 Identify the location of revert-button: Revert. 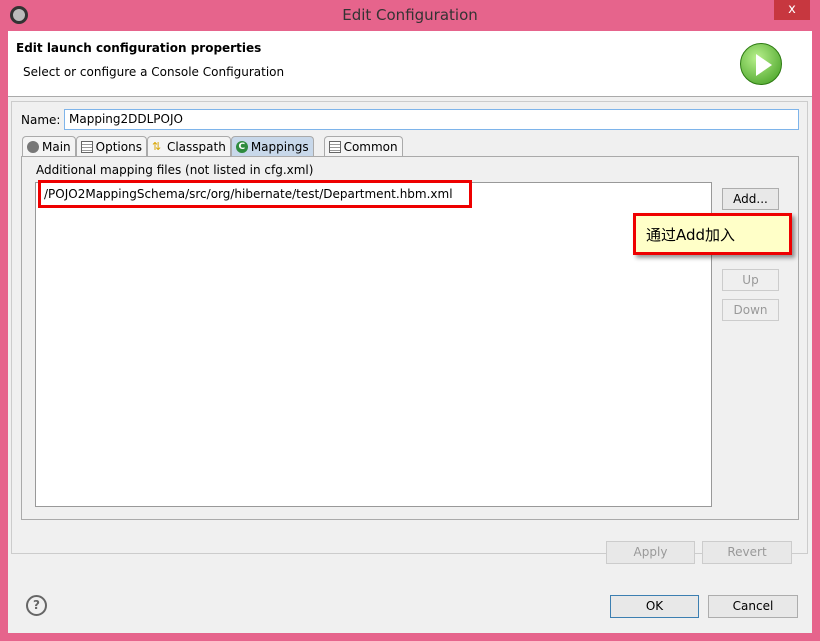
(747, 552).